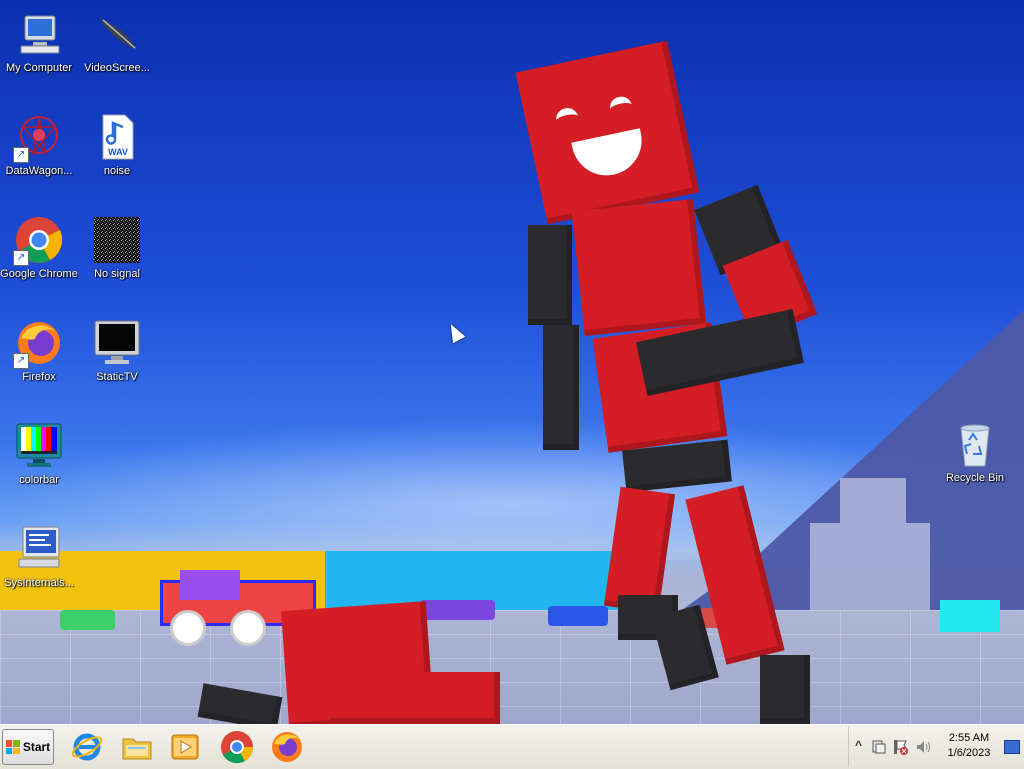  What do you see at coordinates (858, 745) in the screenshot?
I see `tray-overflow-button: ^` at bounding box center [858, 745].